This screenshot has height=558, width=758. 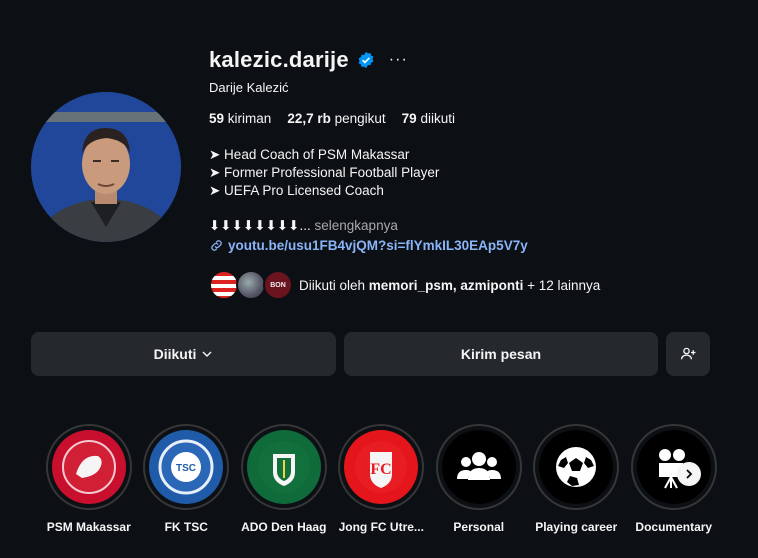 I want to click on chevron-down-icon, so click(x=207, y=354).